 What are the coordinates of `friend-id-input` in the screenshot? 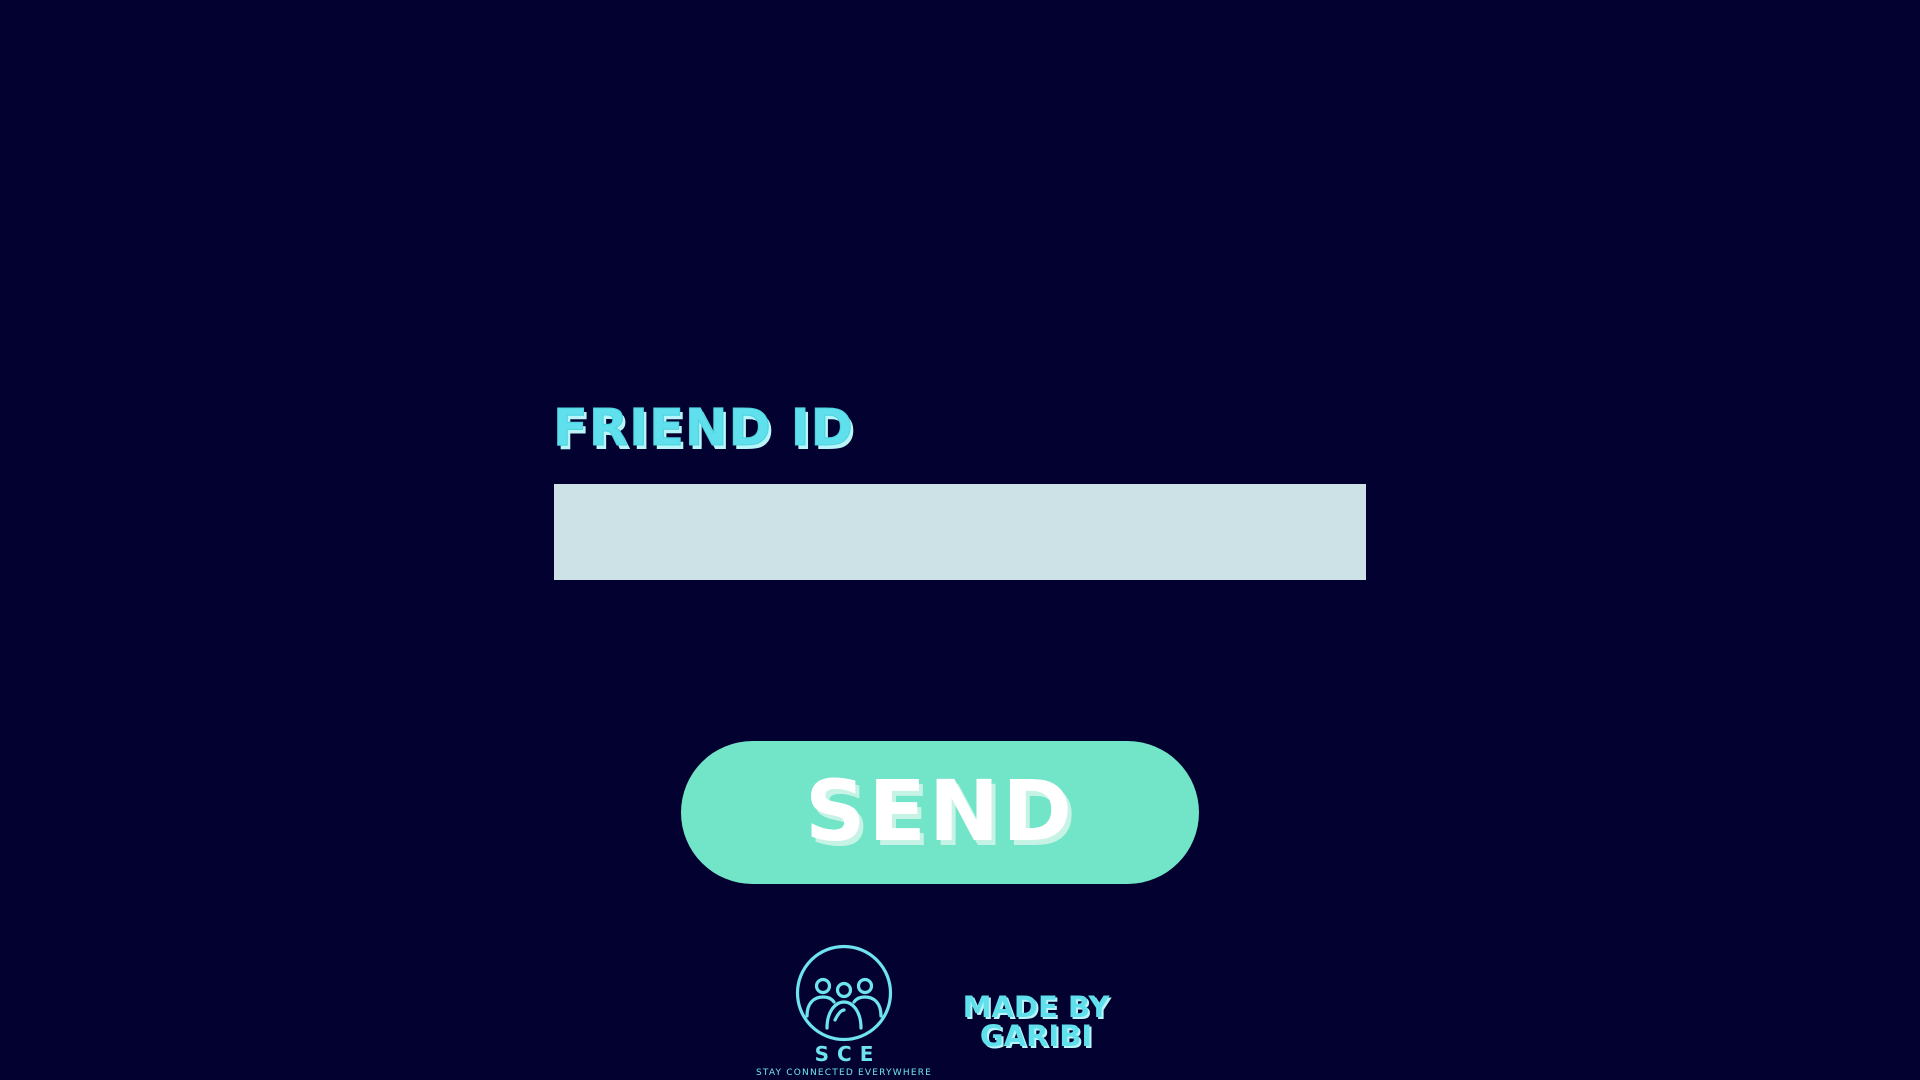 It's located at (960, 532).